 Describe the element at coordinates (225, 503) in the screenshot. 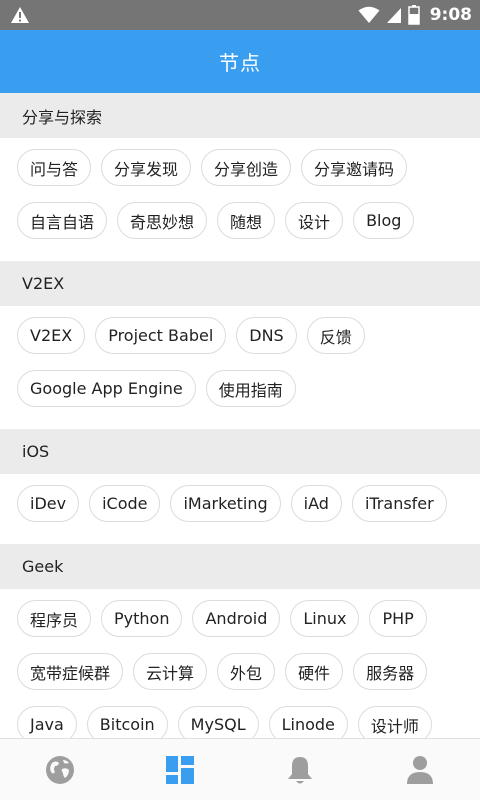

I see `node-tag: iMarketing` at that location.